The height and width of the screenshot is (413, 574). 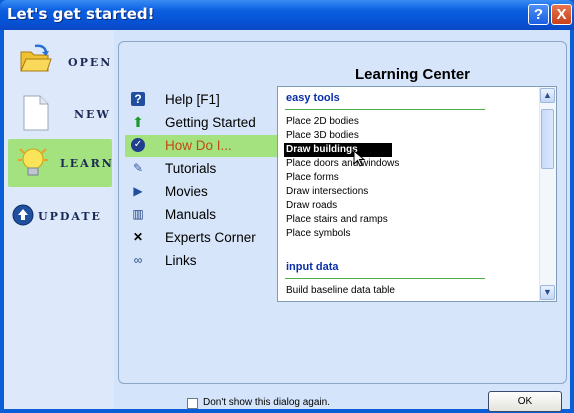 I want to click on learning-center-title: Learning Center, so click(x=413, y=74).